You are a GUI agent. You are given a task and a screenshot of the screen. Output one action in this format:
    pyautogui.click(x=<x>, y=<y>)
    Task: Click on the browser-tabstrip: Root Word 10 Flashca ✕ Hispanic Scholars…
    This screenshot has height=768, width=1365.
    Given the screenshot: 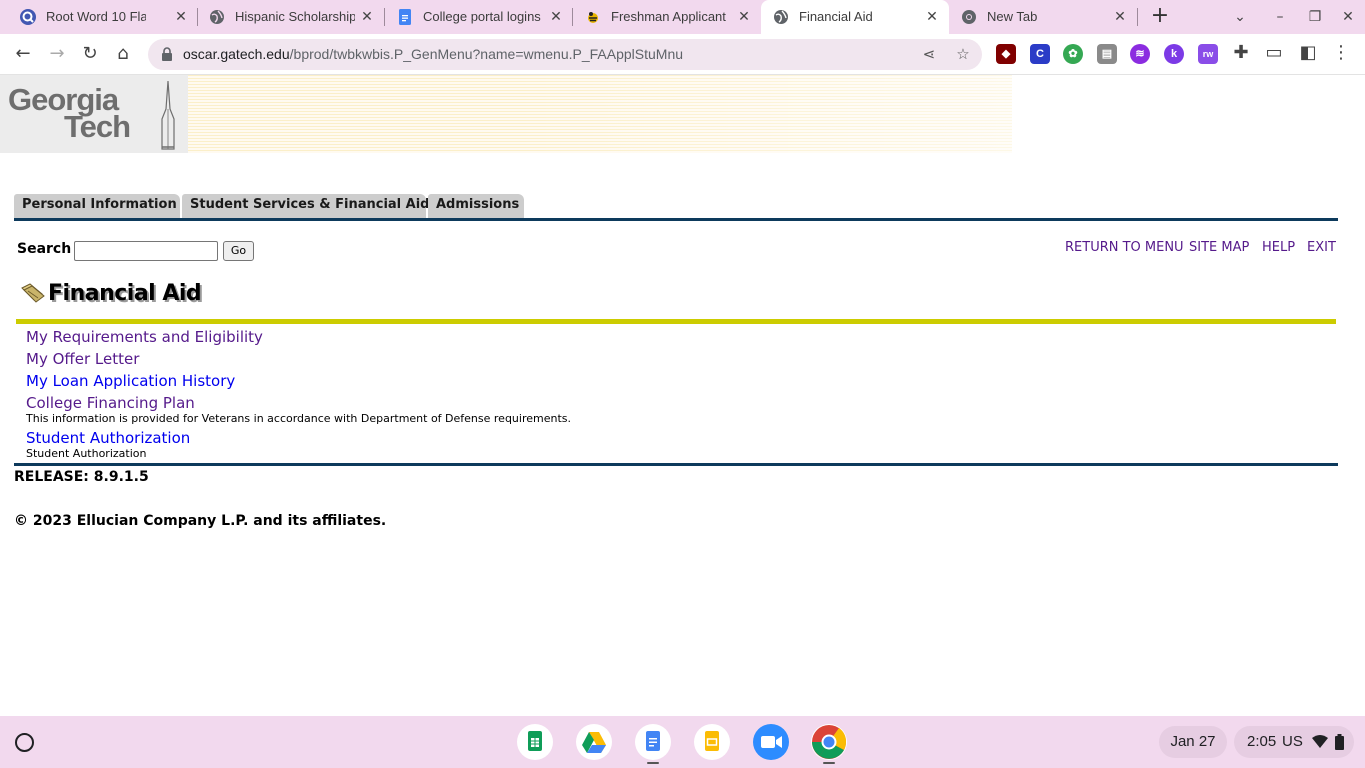 What is the action you would take?
    pyautogui.click(x=682, y=17)
    